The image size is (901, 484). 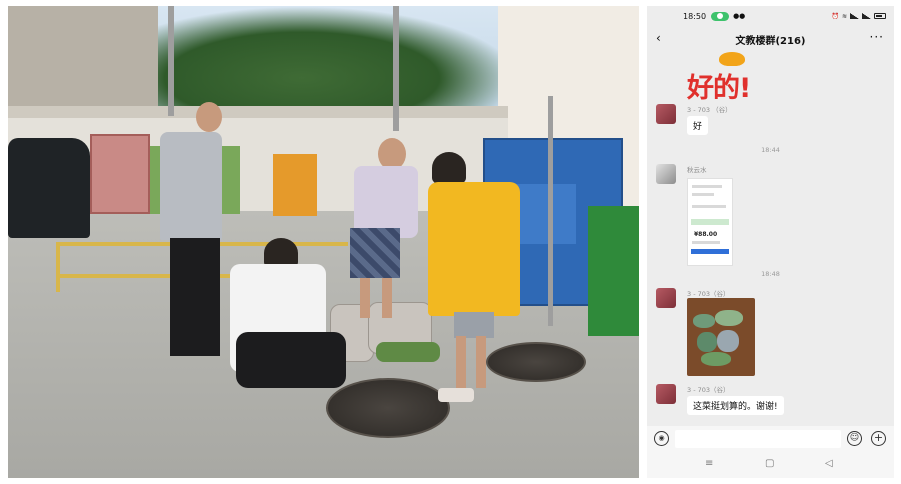 What do you see at coordinates (710, 251) in the screenshot?
I see `screenshot-button` at bounding box center [710, 251].